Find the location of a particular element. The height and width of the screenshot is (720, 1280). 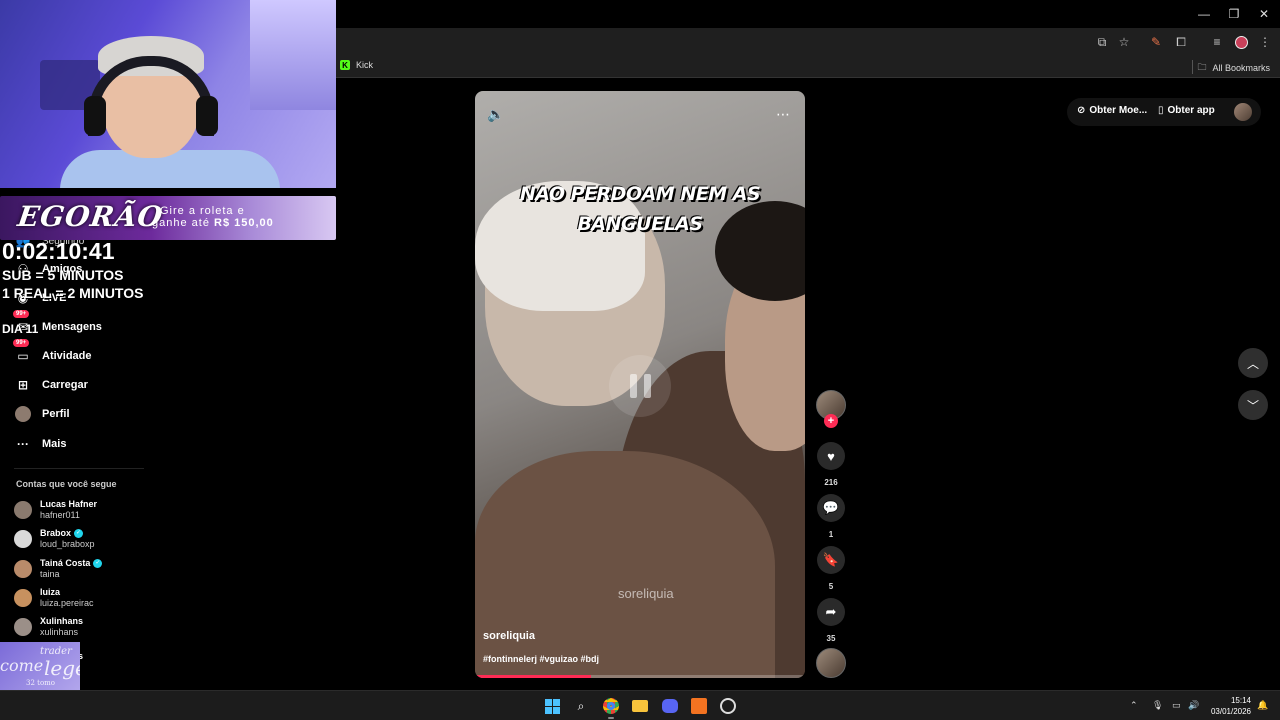

install-icon: ⧉ is located at coordinates (1102, 42).